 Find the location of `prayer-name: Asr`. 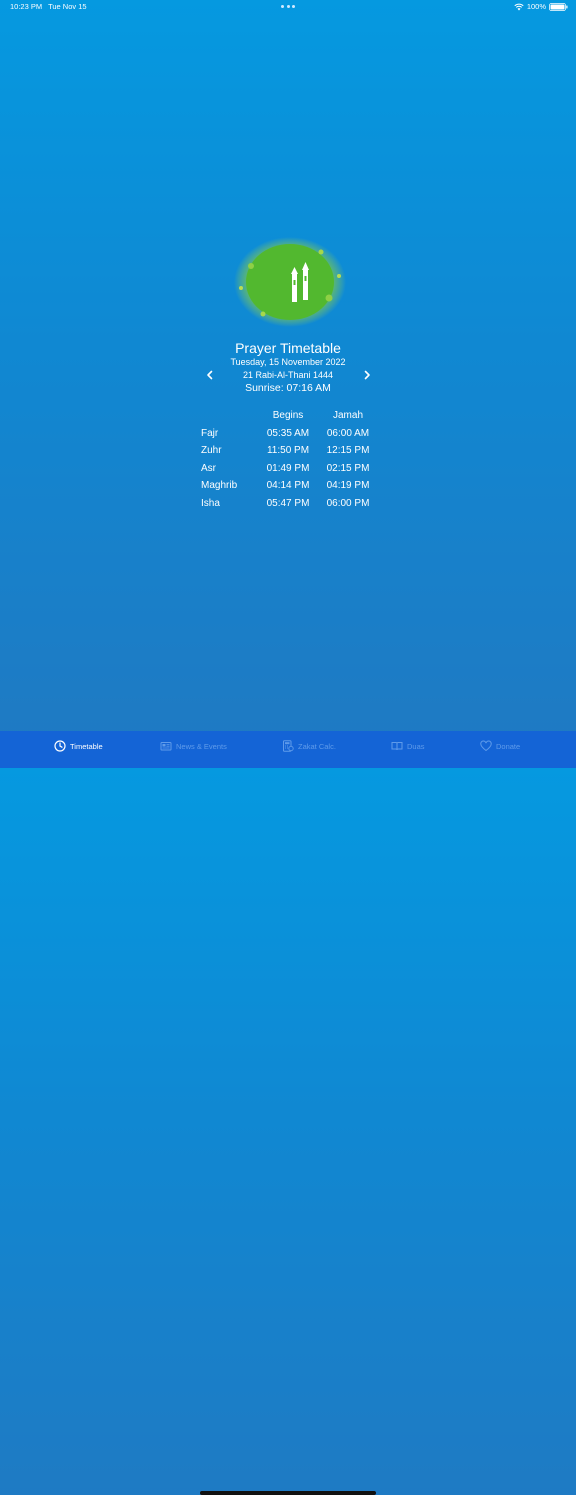

prayer-name: Asr is located at coordinates (208, 468).